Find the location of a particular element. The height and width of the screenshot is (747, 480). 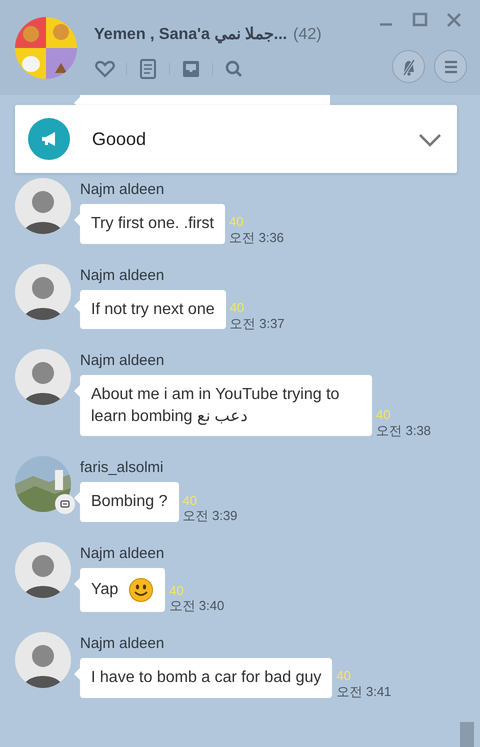

message-time: 오전 3:38 is located at coordinates (403, 430).